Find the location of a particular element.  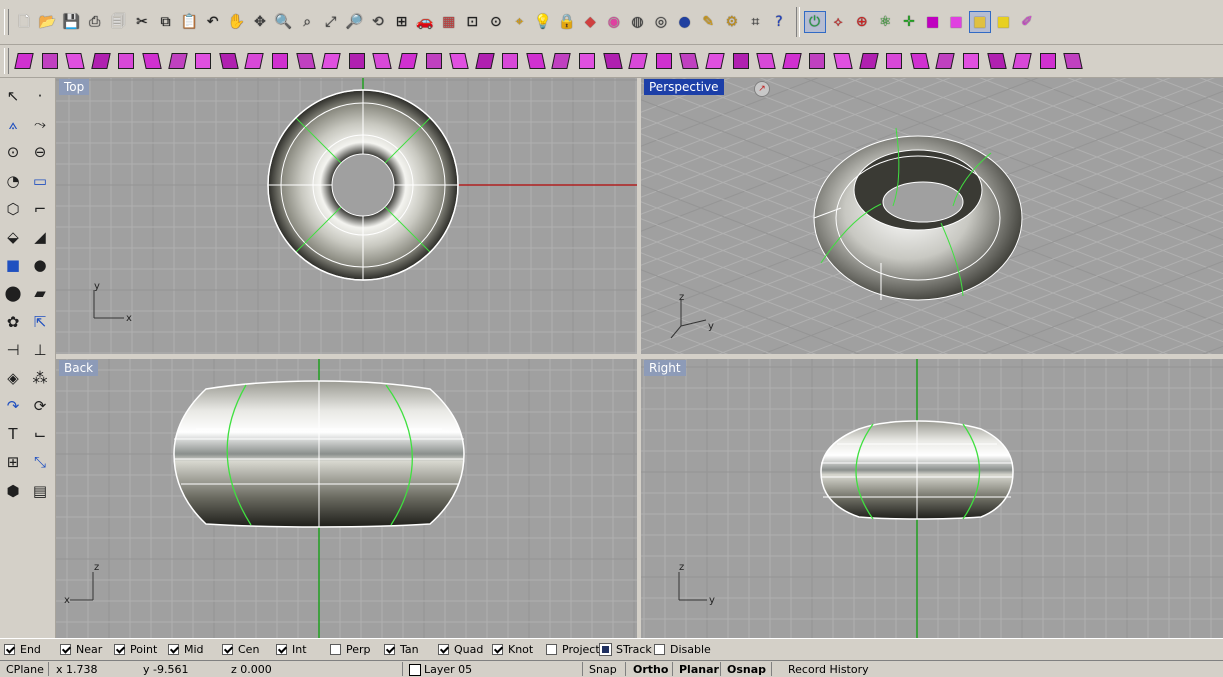

zoom-window-button: ⌕ is located at coordinates (307, 22).